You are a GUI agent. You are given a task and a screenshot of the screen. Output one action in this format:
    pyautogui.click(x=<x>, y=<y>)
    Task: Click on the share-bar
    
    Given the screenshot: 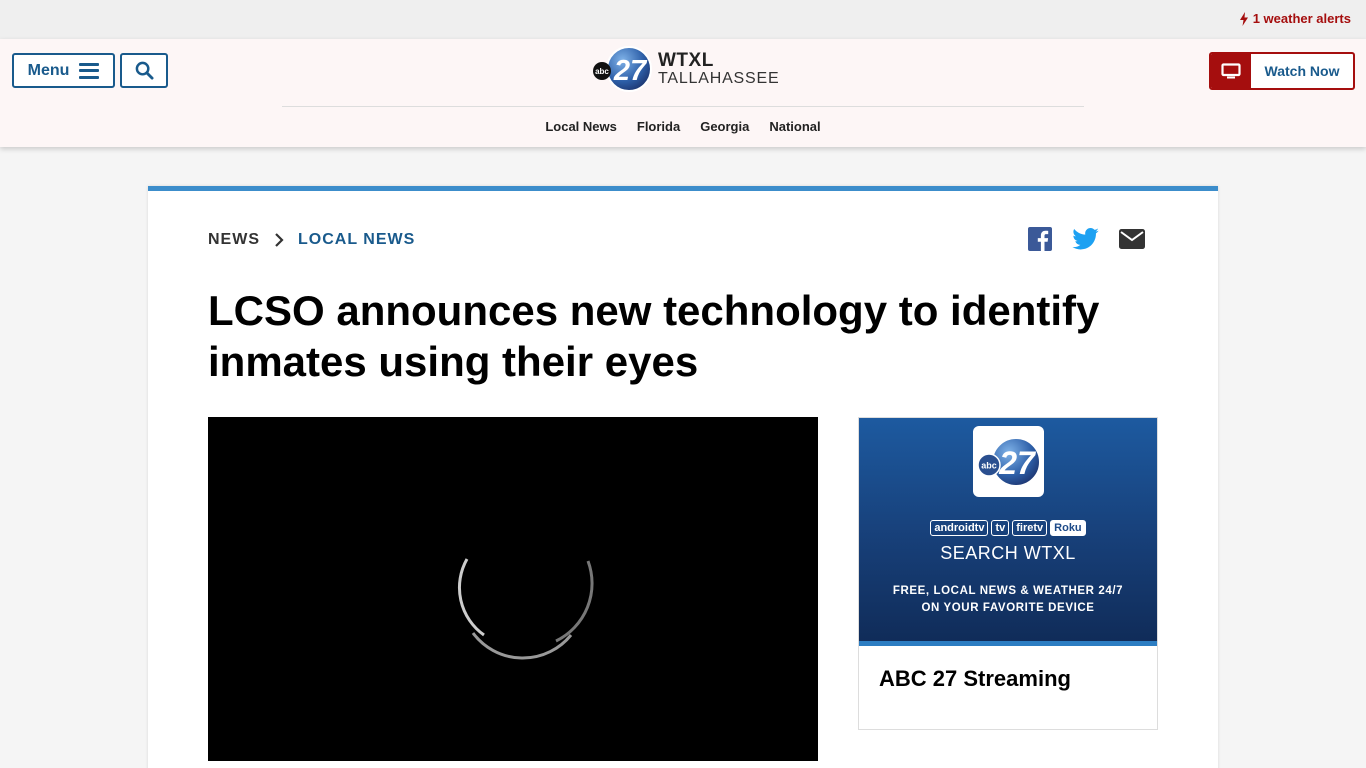 What is the action you would take?
    pyautogui.click(x=1086, y=241)
    